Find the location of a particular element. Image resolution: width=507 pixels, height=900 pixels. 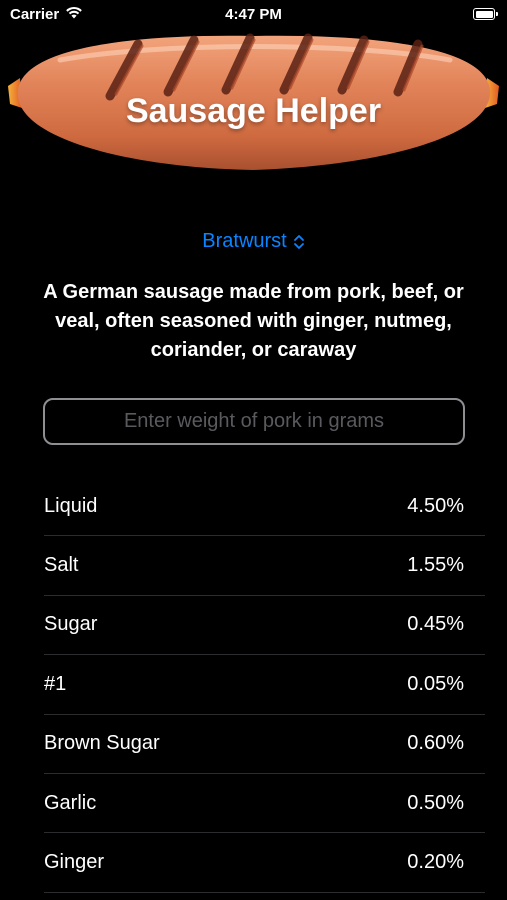

status-time: 4:47 PM is located at coordinates (253, 14).